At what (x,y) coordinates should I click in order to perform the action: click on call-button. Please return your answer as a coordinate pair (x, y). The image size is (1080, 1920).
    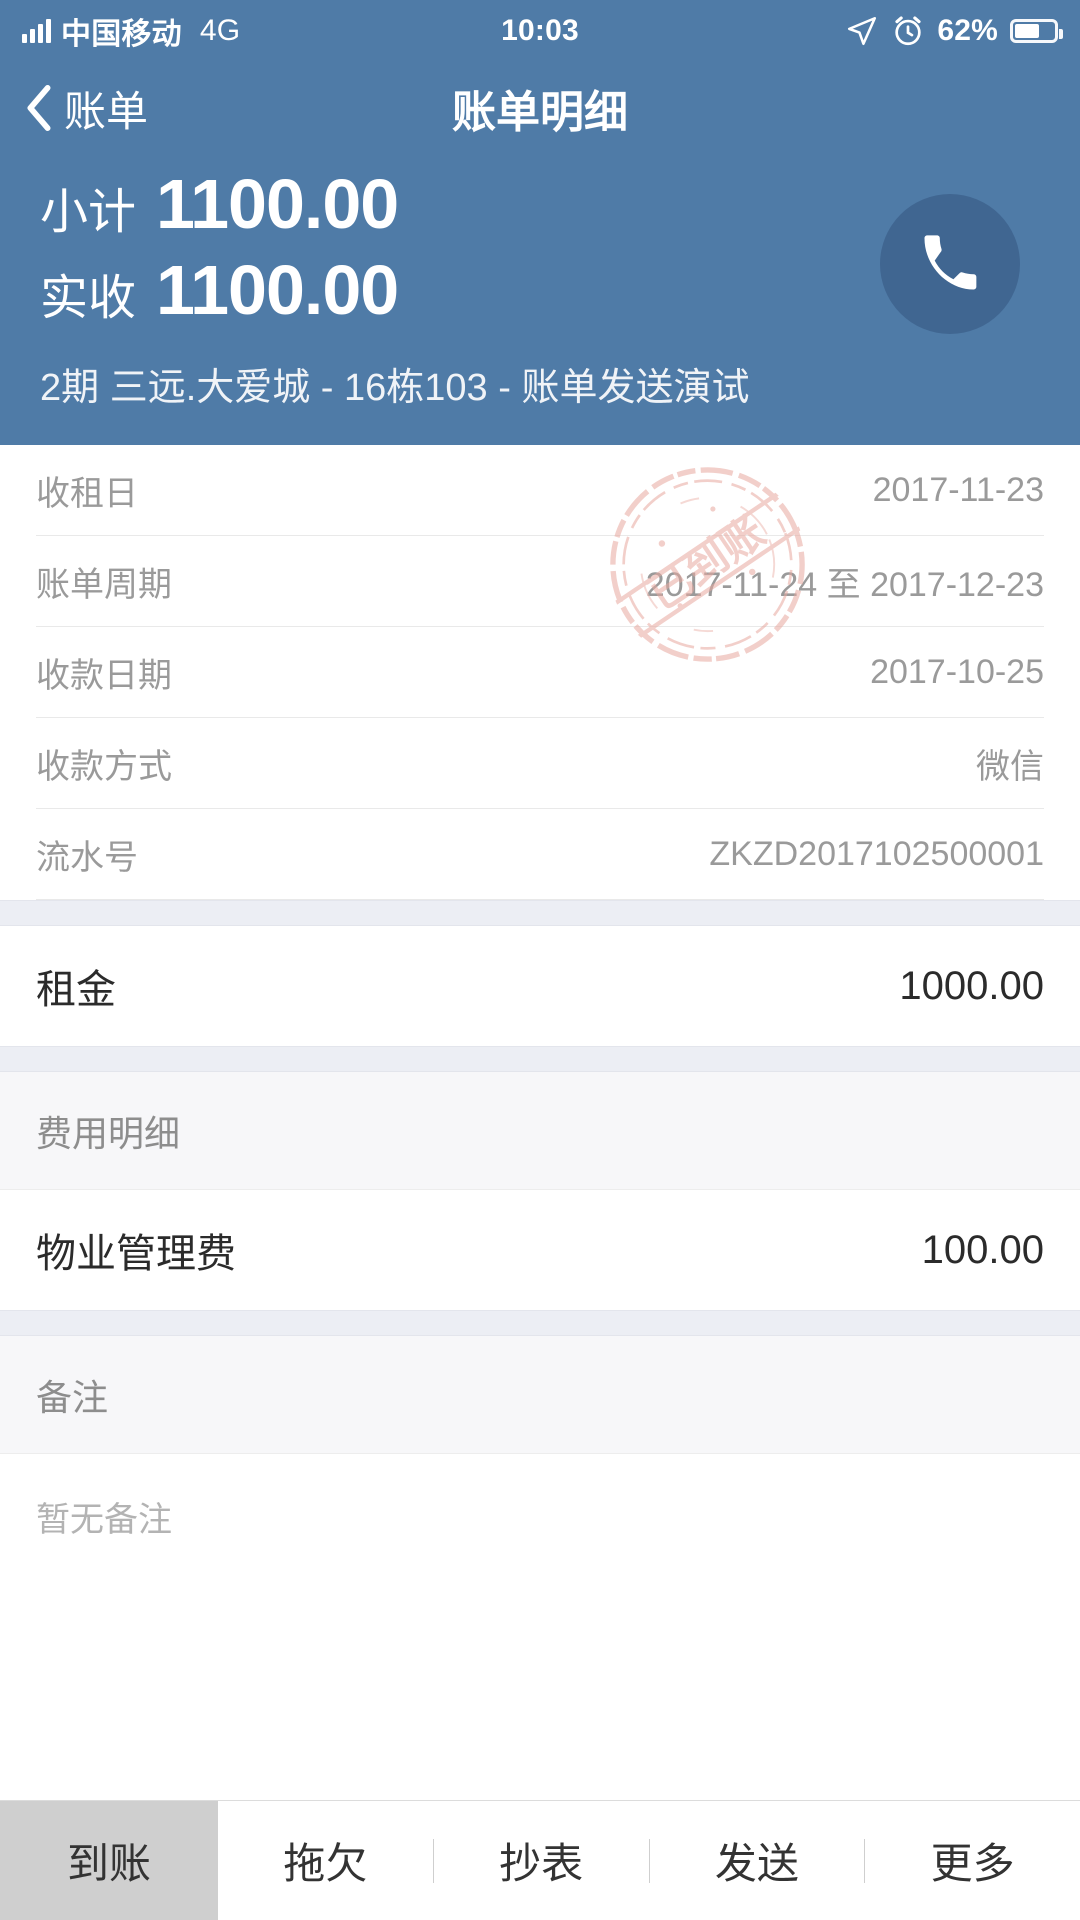
    Looking at the image, I should click on (950, 264).